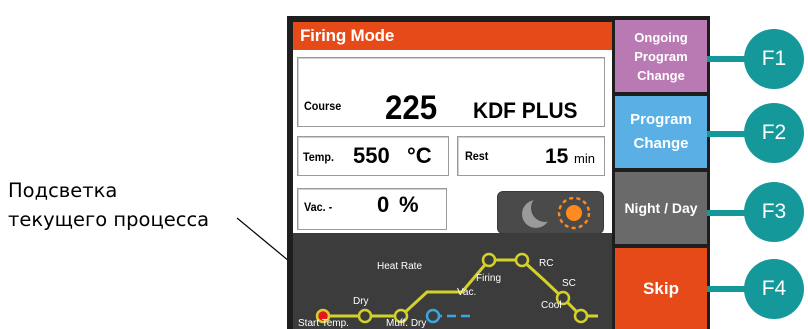 The image size is (808, 329). What do you see at coordinates (411, 108) in the screenshot?
I see `course-number: 225` at bounding box center [411, 108].